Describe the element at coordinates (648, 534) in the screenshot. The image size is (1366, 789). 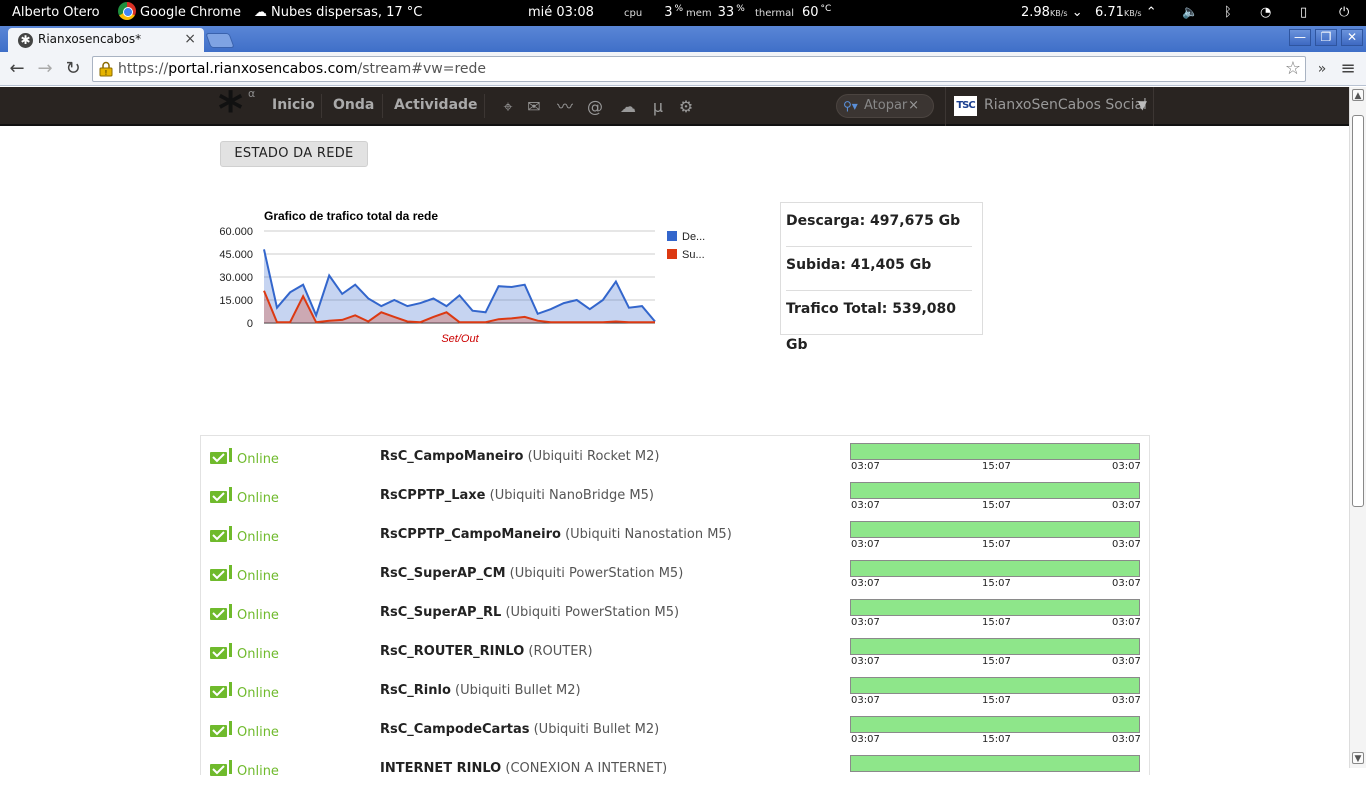
I see `device-model: (Ubiquiti Nanostation M5)` at that location.